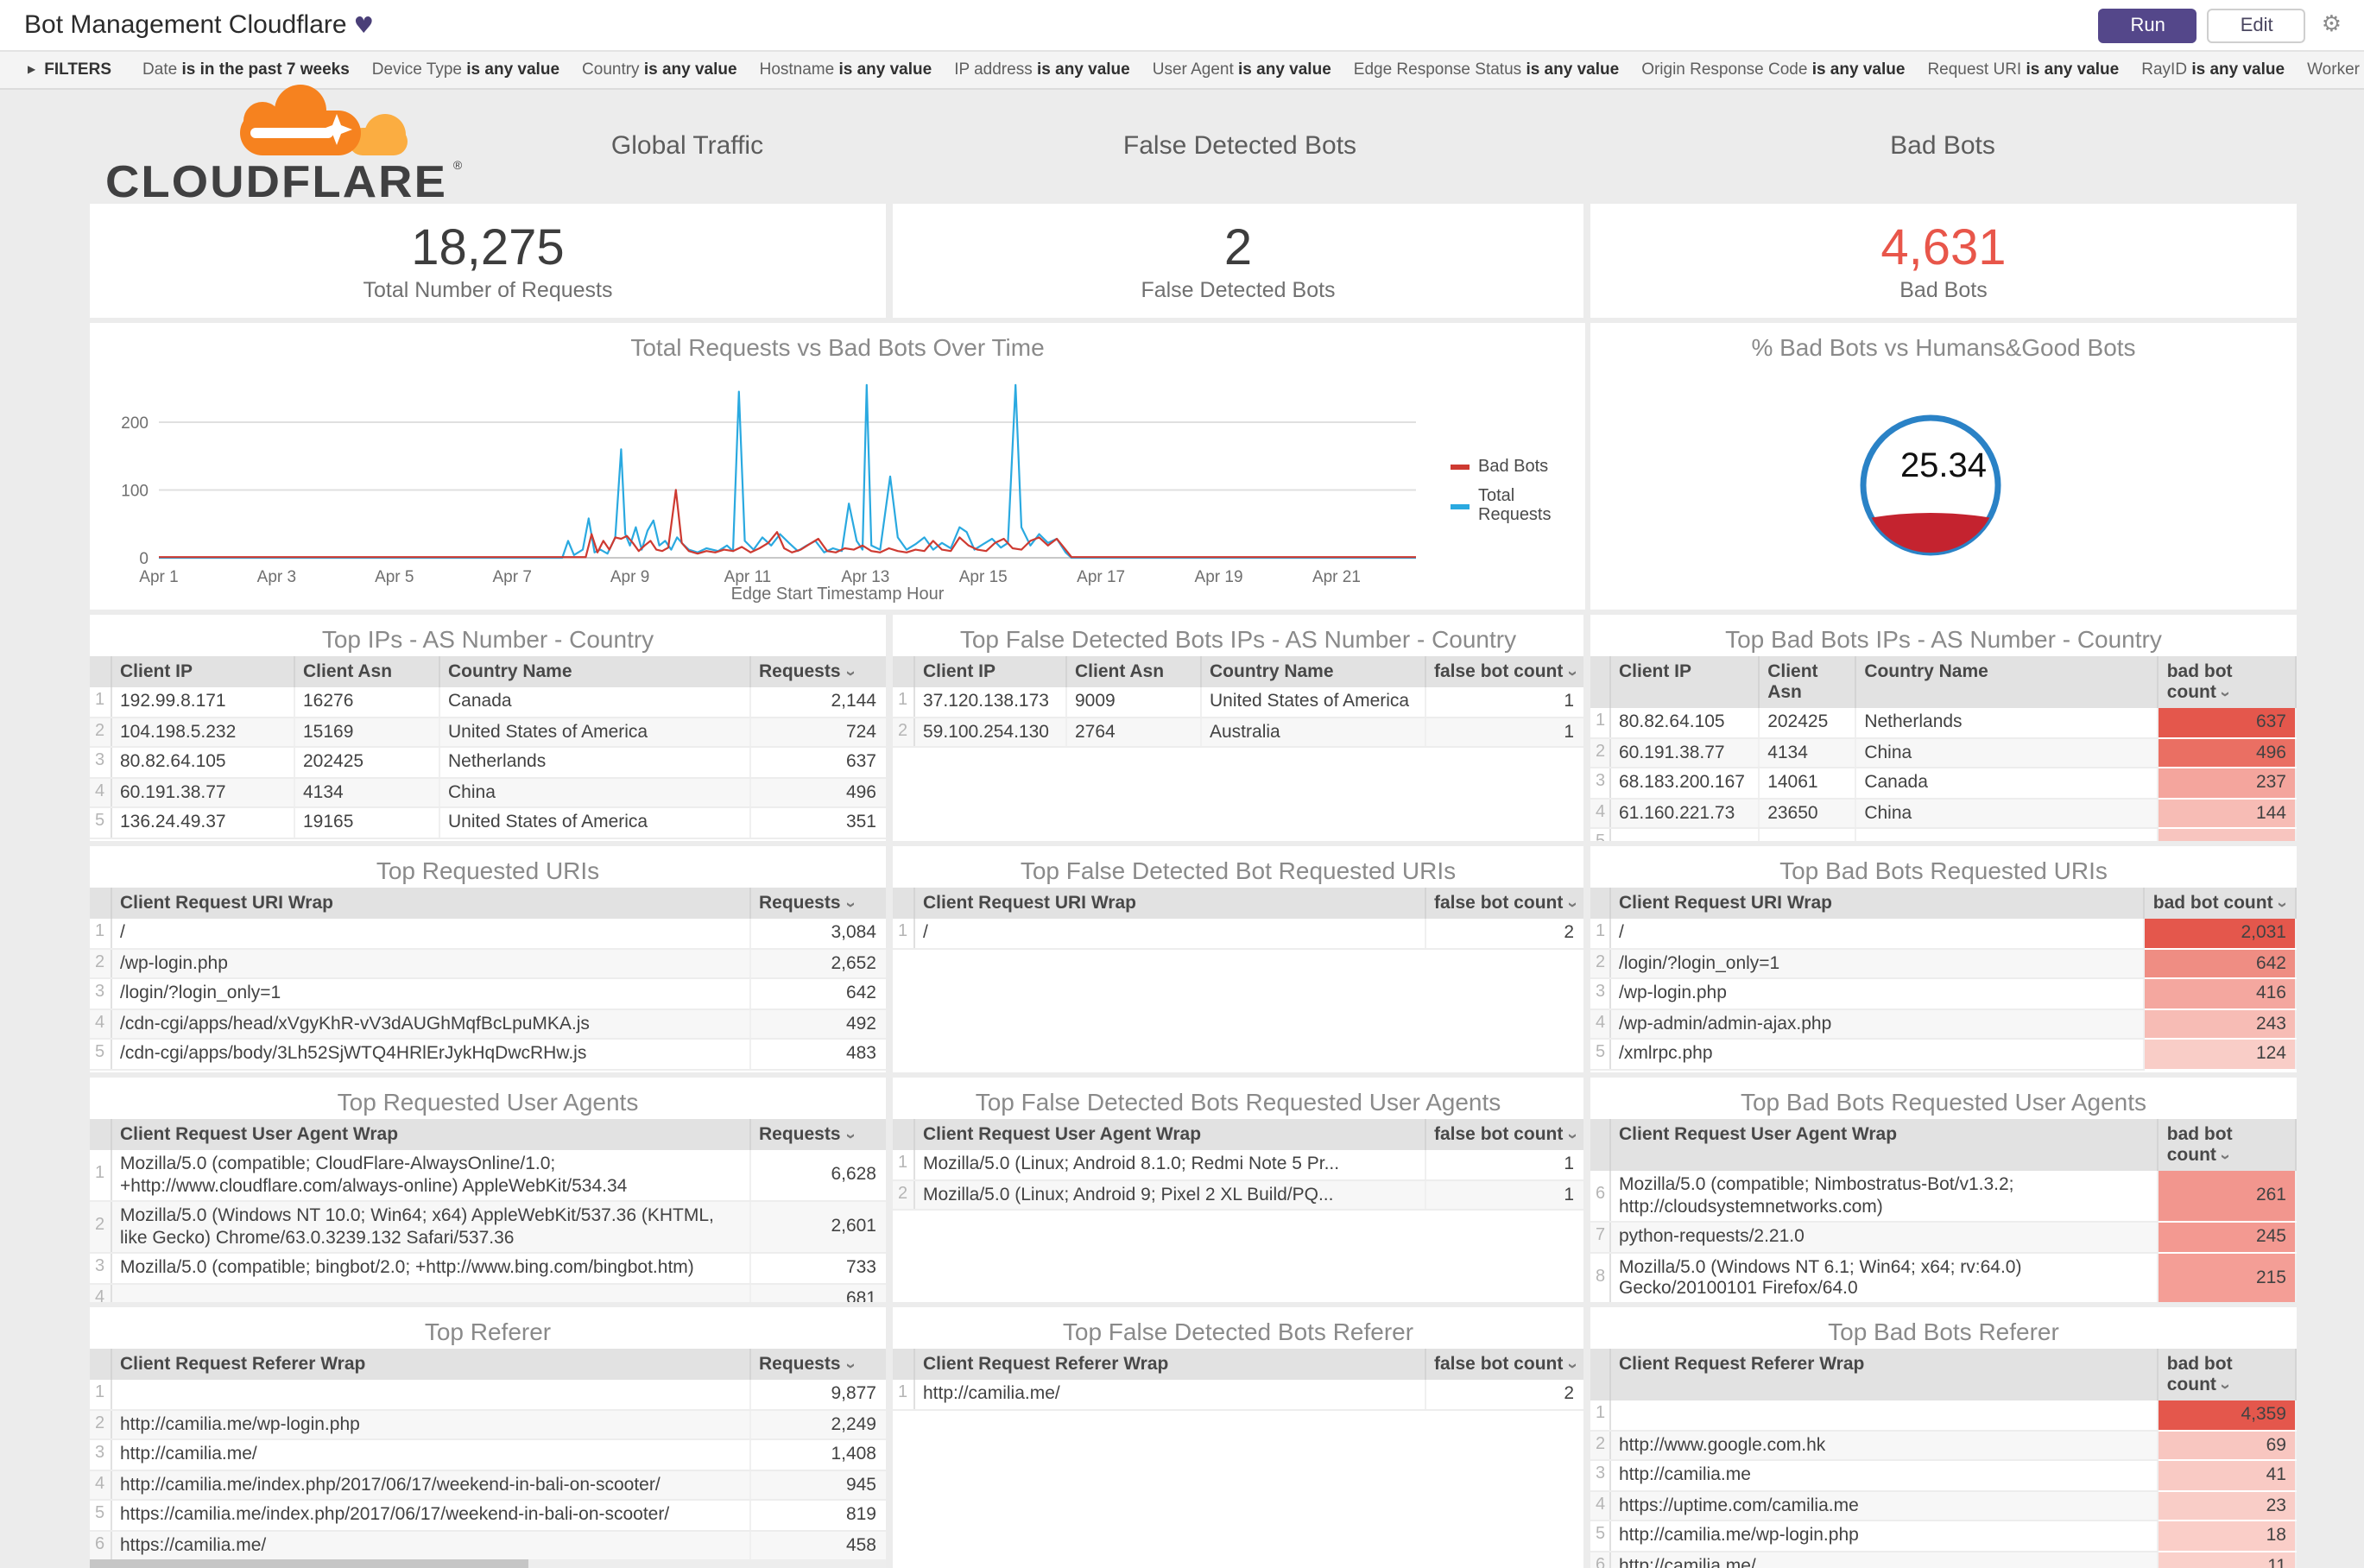 The height and width of the screenshot is (1568, 2364). What do you see at coordinates (2226, 752) in the screenshot?
I see `value-cell: 496` at bounding box center [2226, 752].